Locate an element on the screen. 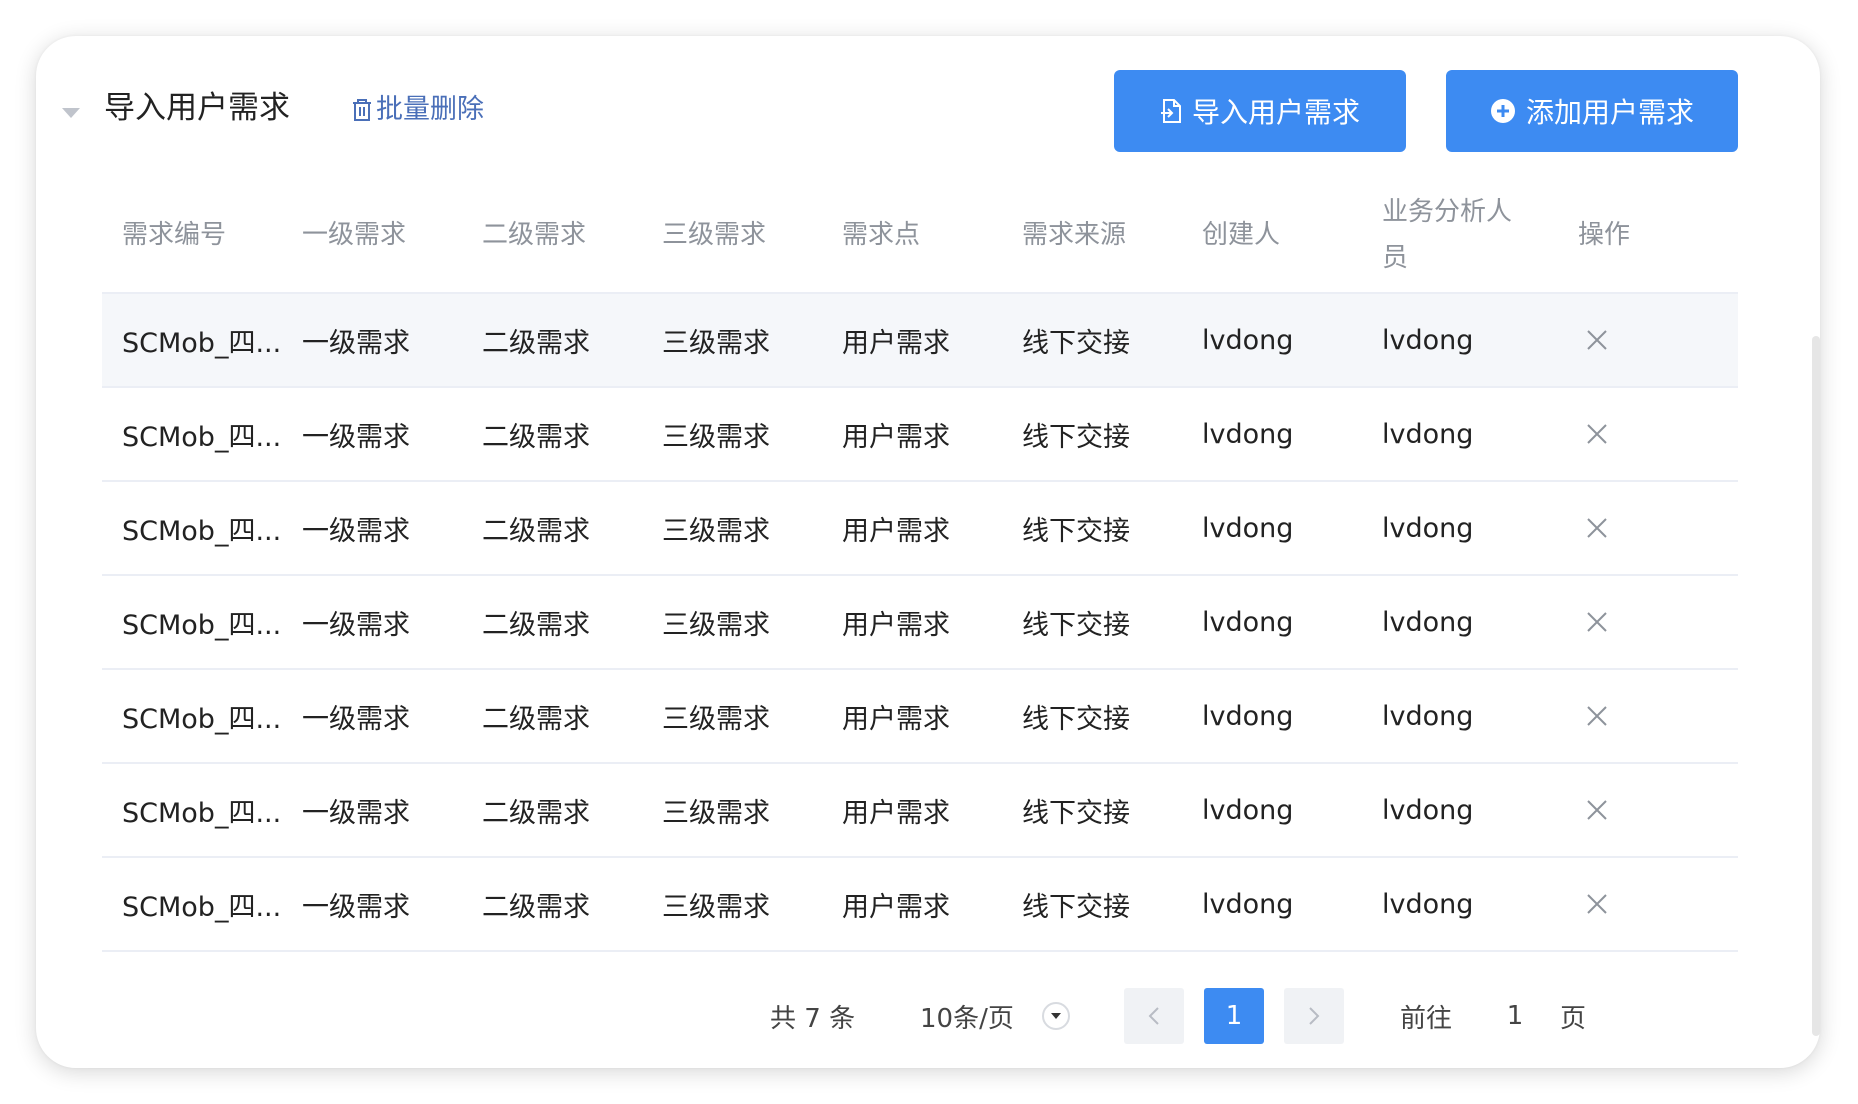 The width and height of the screenshot is (1858, 1104). chevron-right-icon is located at coordinates (1314, 1016).